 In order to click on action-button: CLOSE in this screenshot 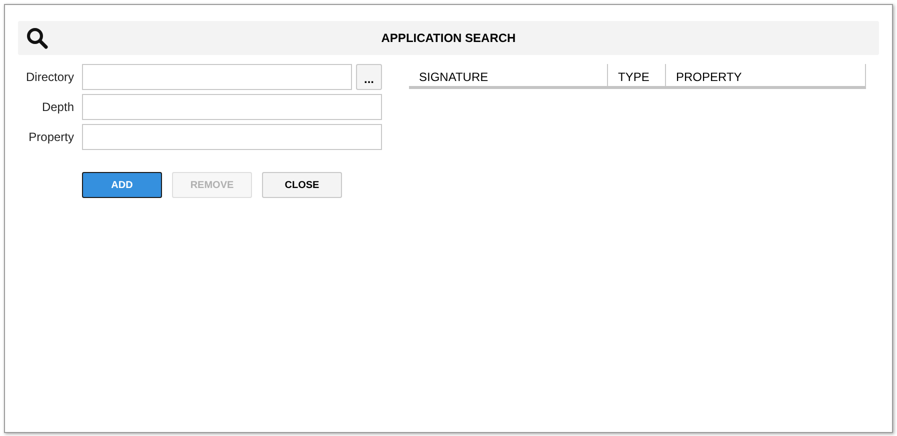, I will do `click(302, 185)`.